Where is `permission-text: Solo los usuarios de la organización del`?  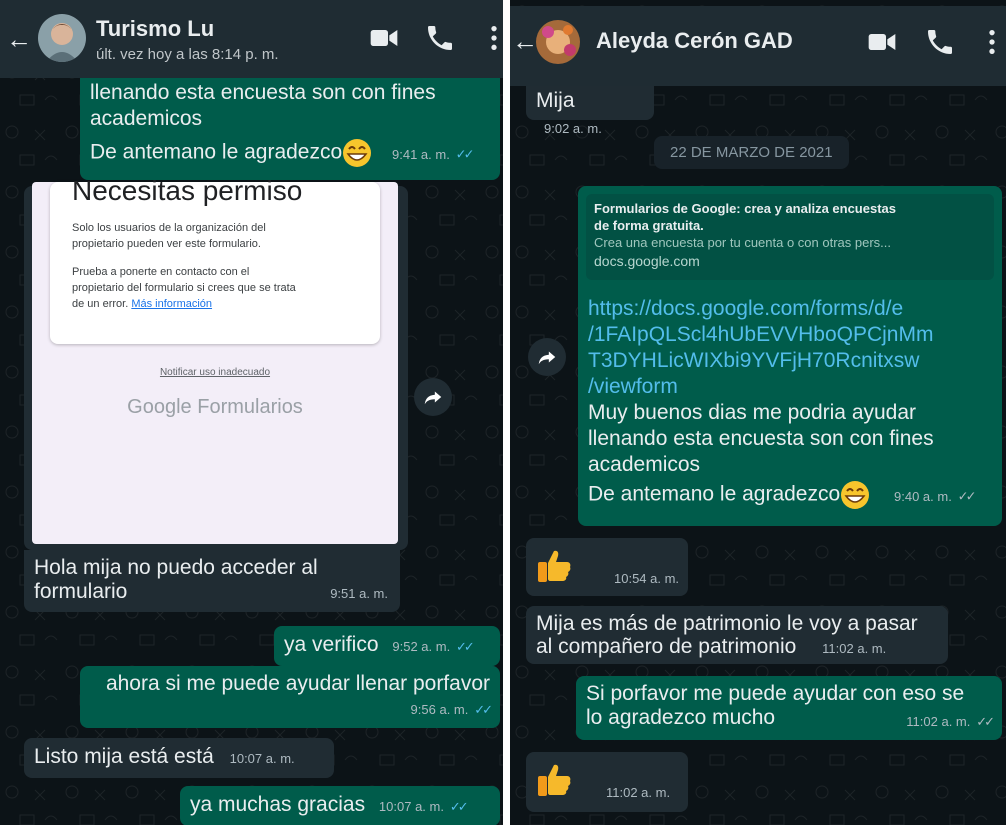 permission-text: Solo los usuarios de la organización del is located at coordinates (169, 228).